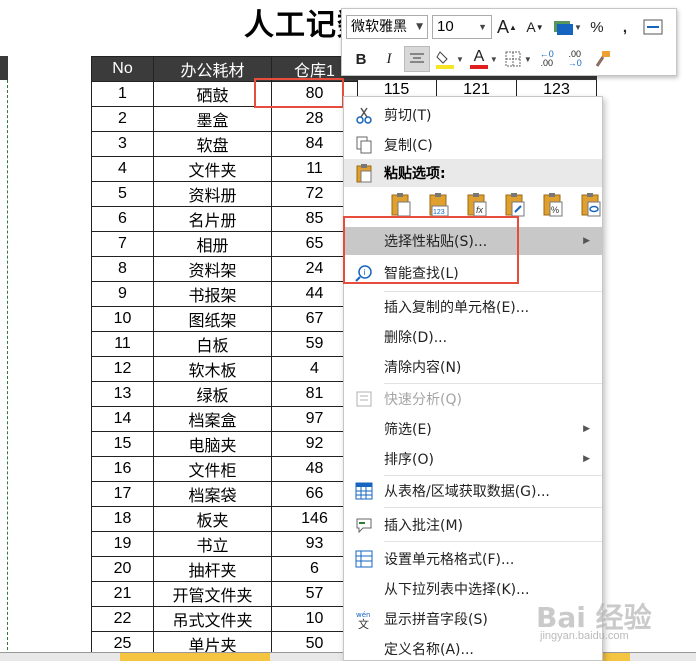 The image size is (696, 661). I want to click on grow-font-button: A ▲, so click(507, 27).